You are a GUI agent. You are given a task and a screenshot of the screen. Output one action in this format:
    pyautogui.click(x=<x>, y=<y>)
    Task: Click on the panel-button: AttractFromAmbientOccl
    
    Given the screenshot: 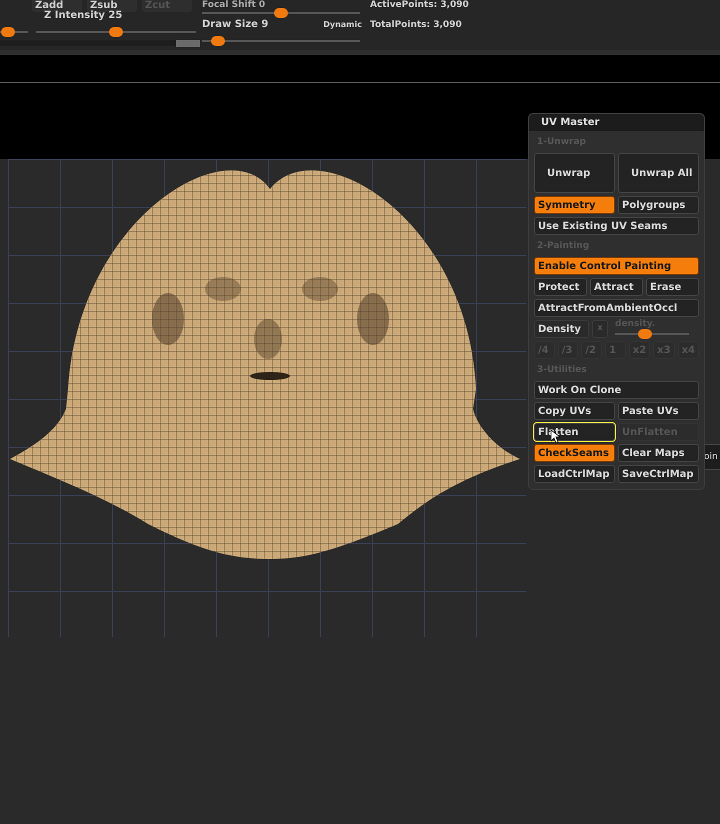 What is the action you would take?
    pyautogui.click(x=616, y=308)
    